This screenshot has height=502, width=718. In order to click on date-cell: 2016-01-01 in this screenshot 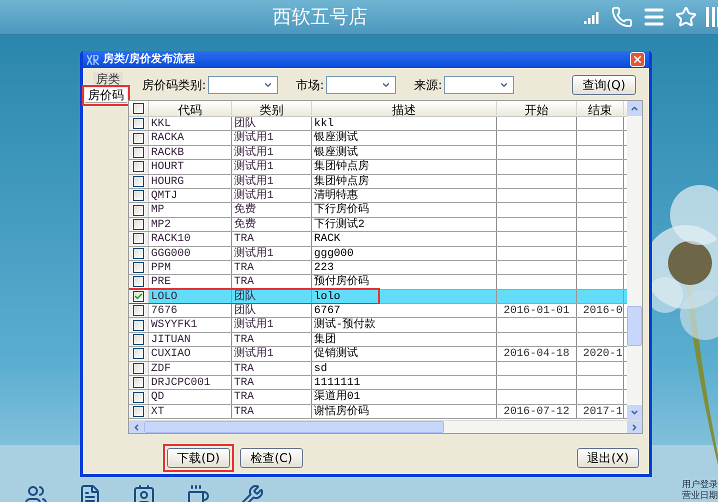, I will do `click(536, 311)`.